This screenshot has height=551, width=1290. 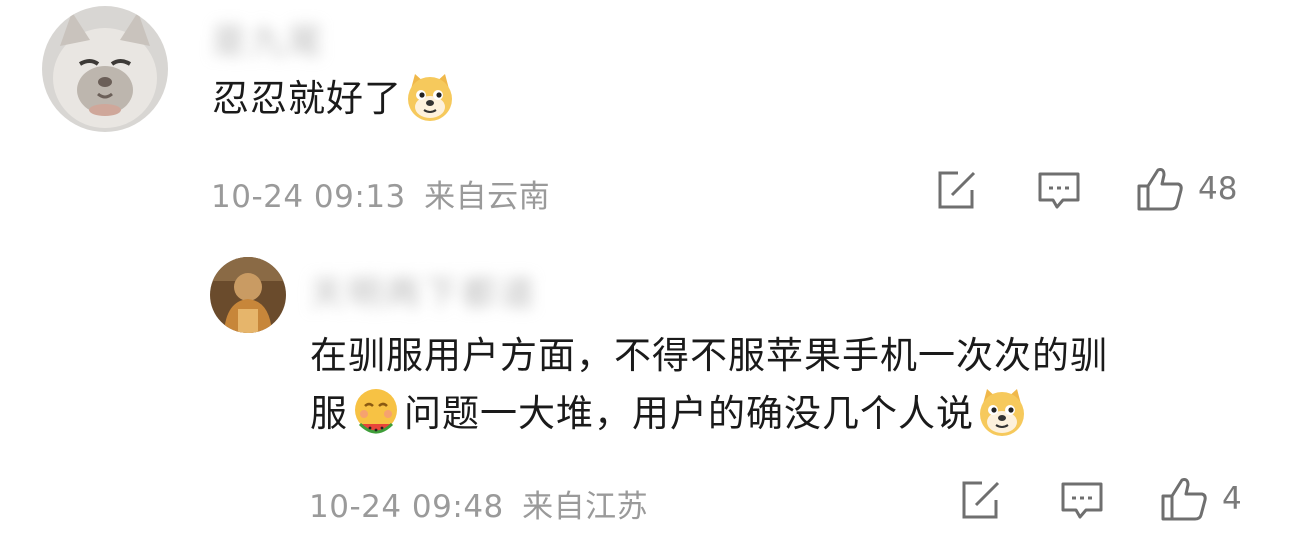 I want to click on comment-text-line: 在驯服用户方面，不得不服苹果手机一次次的驯, so click(x=709, y=355).